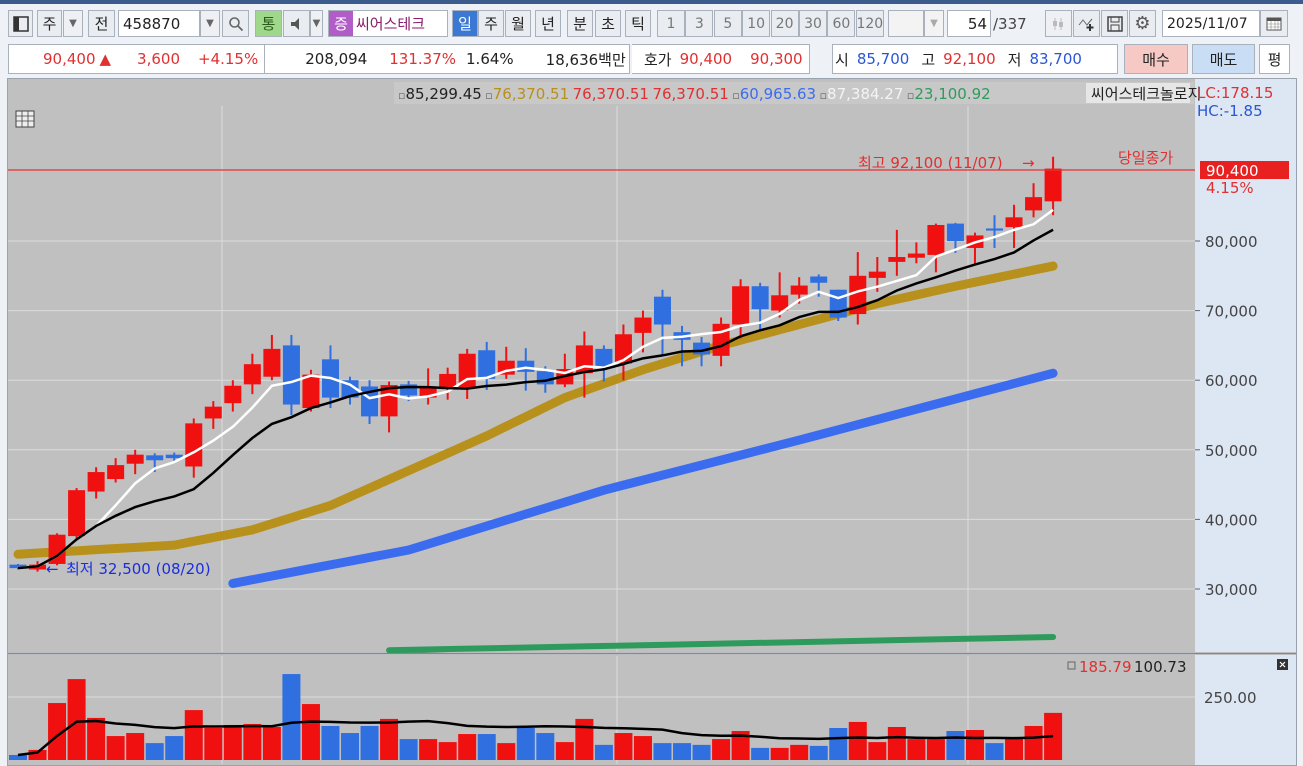  What do you see at coordinates (1230, 698) in the screenshot?
I see `volume-tick: 250.00` at bounding box center [1230, 698].